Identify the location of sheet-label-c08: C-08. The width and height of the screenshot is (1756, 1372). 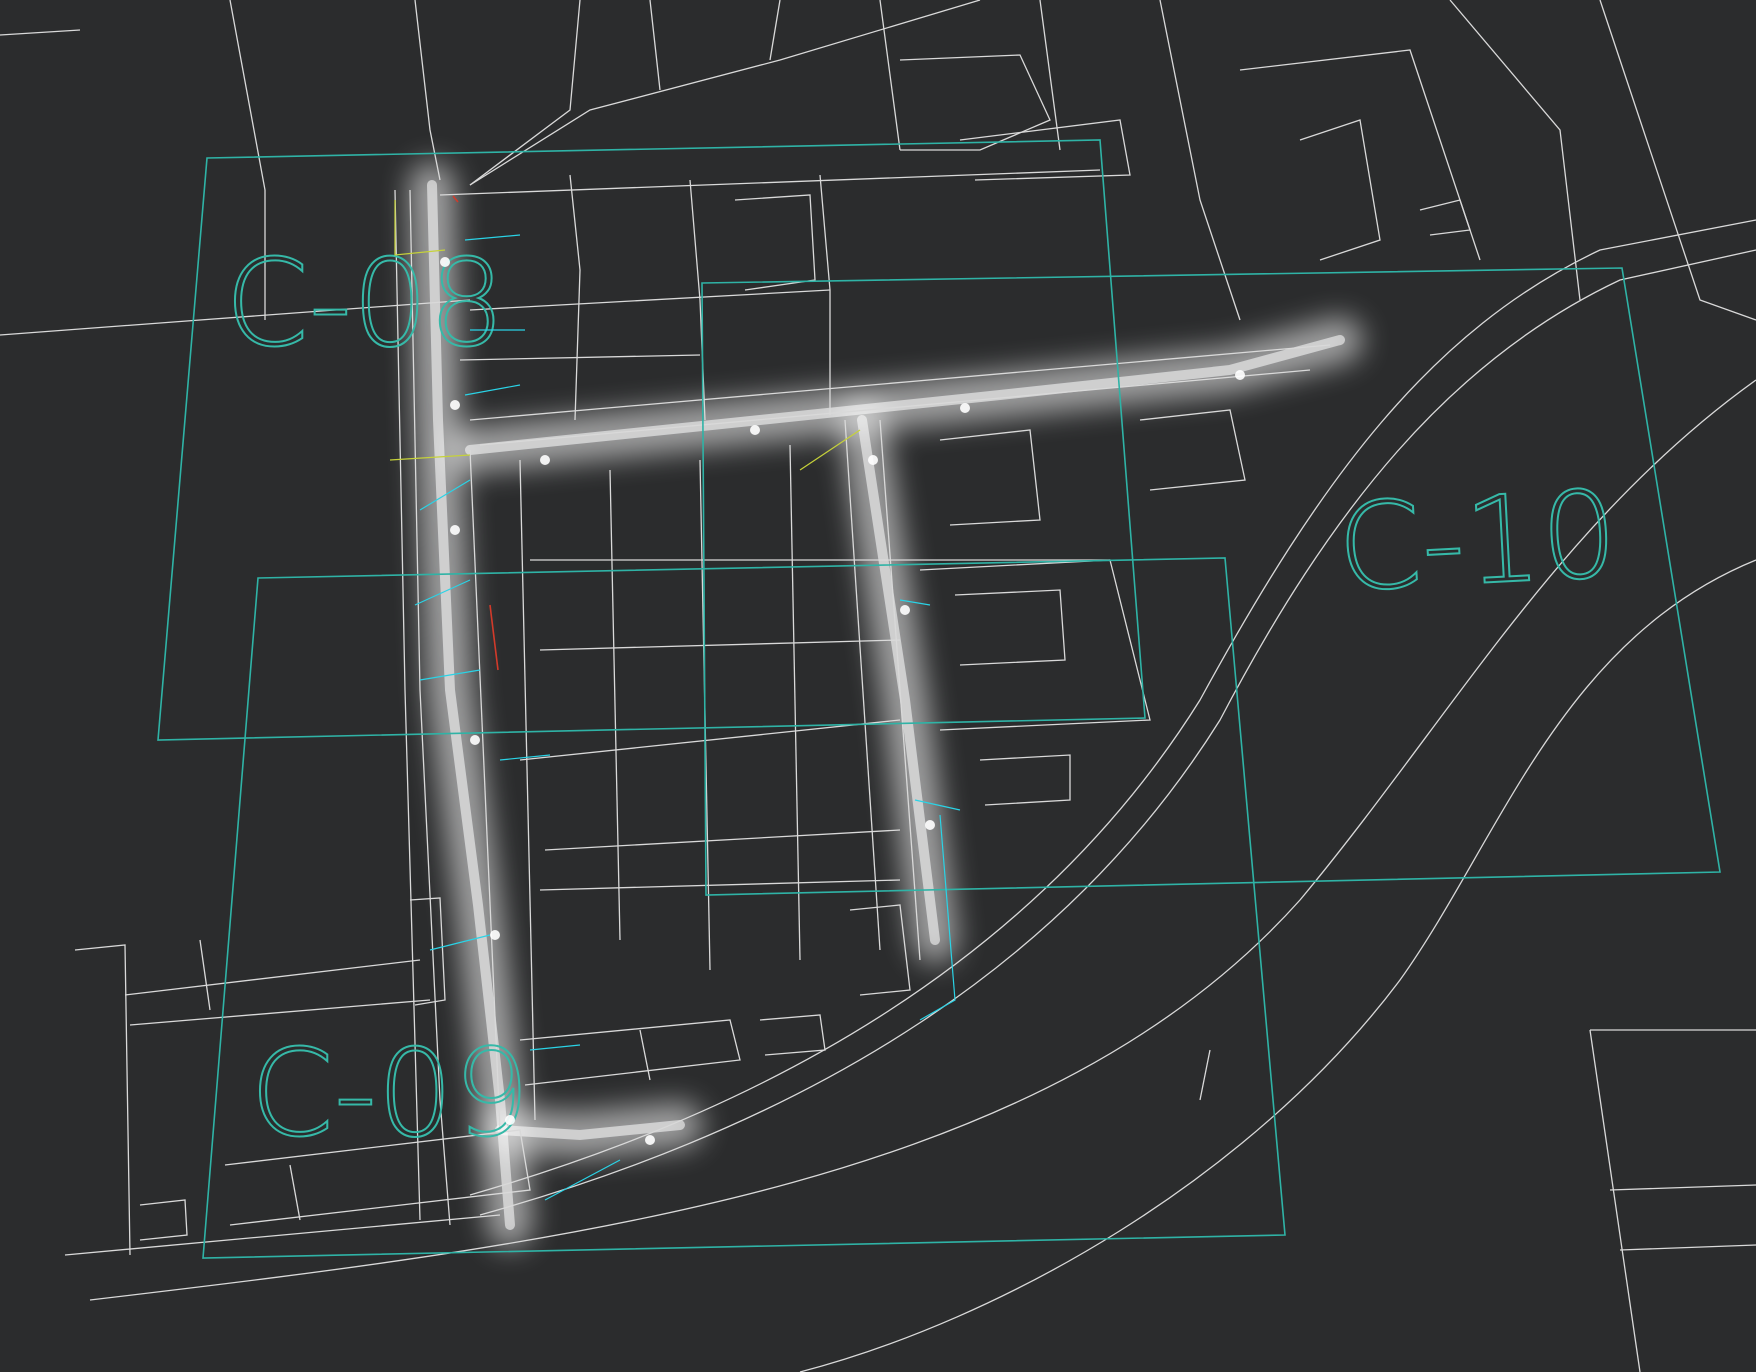
(365, 304).